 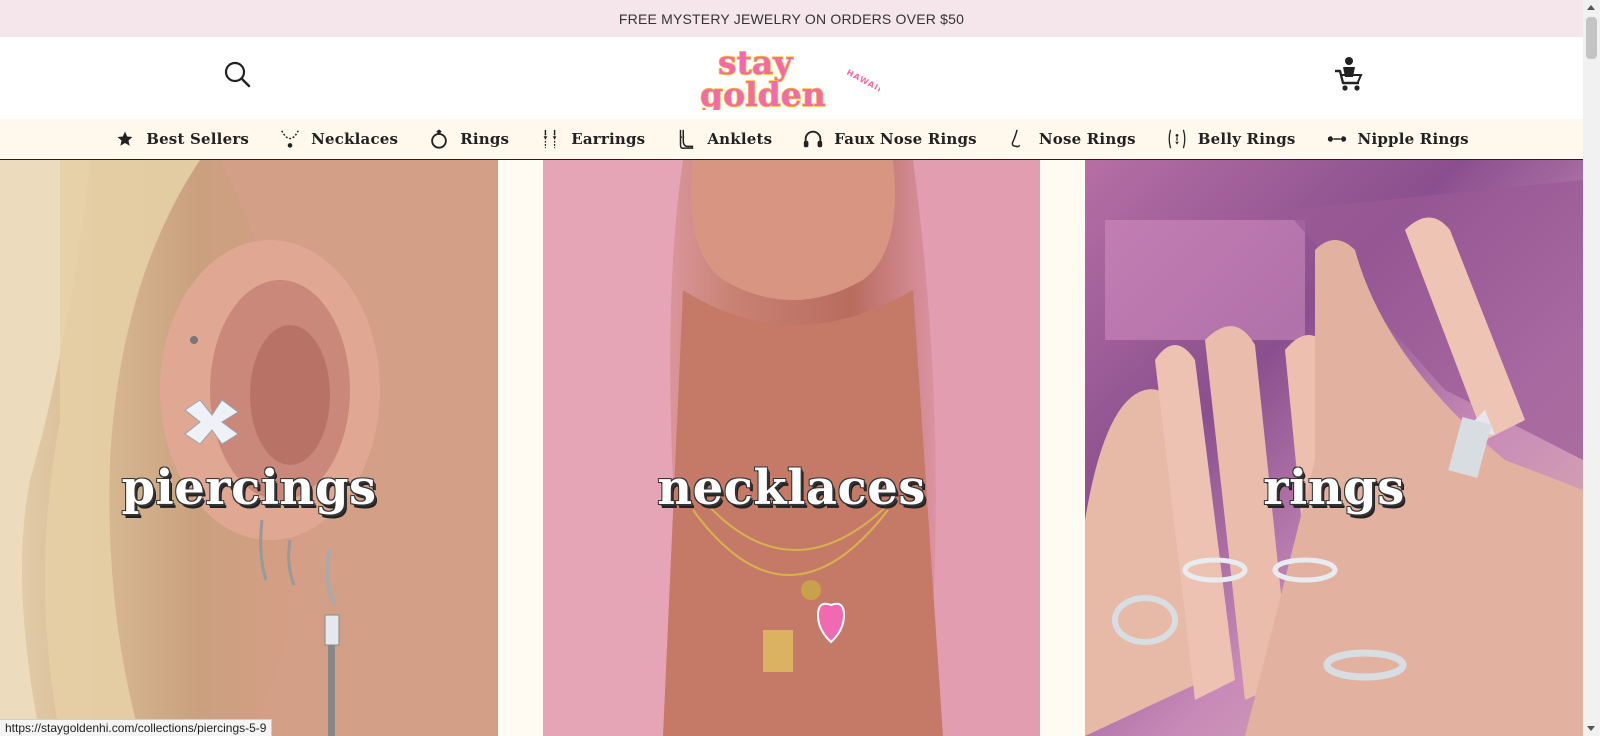 What do you see at coordinates (290, 139) in the screenshot?
I see `necklace-icon` at bounding box center [290, 139].